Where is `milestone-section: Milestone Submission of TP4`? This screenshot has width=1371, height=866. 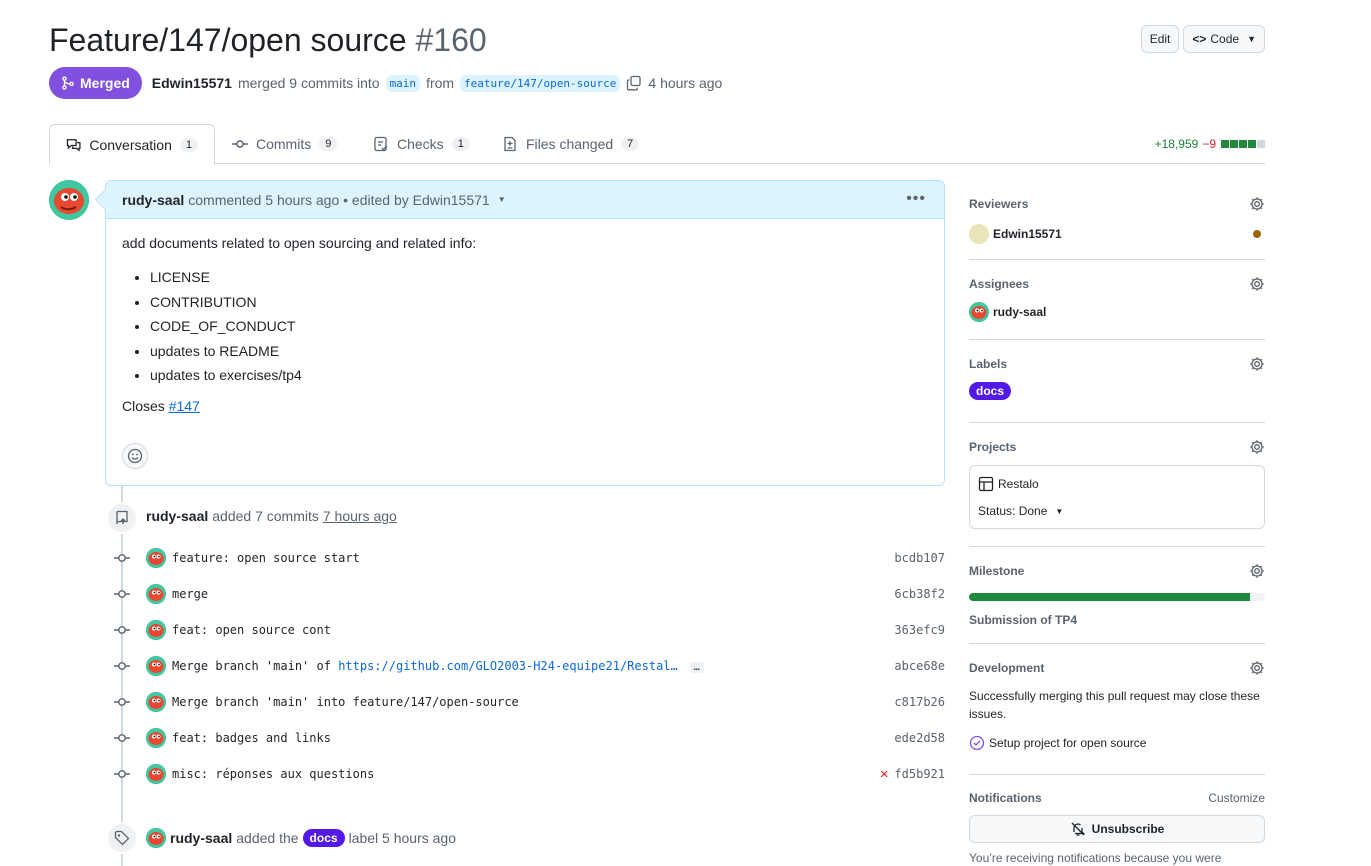 milestone-section: Milestone Submission of TP4 is located at coordinates (1117, 603).